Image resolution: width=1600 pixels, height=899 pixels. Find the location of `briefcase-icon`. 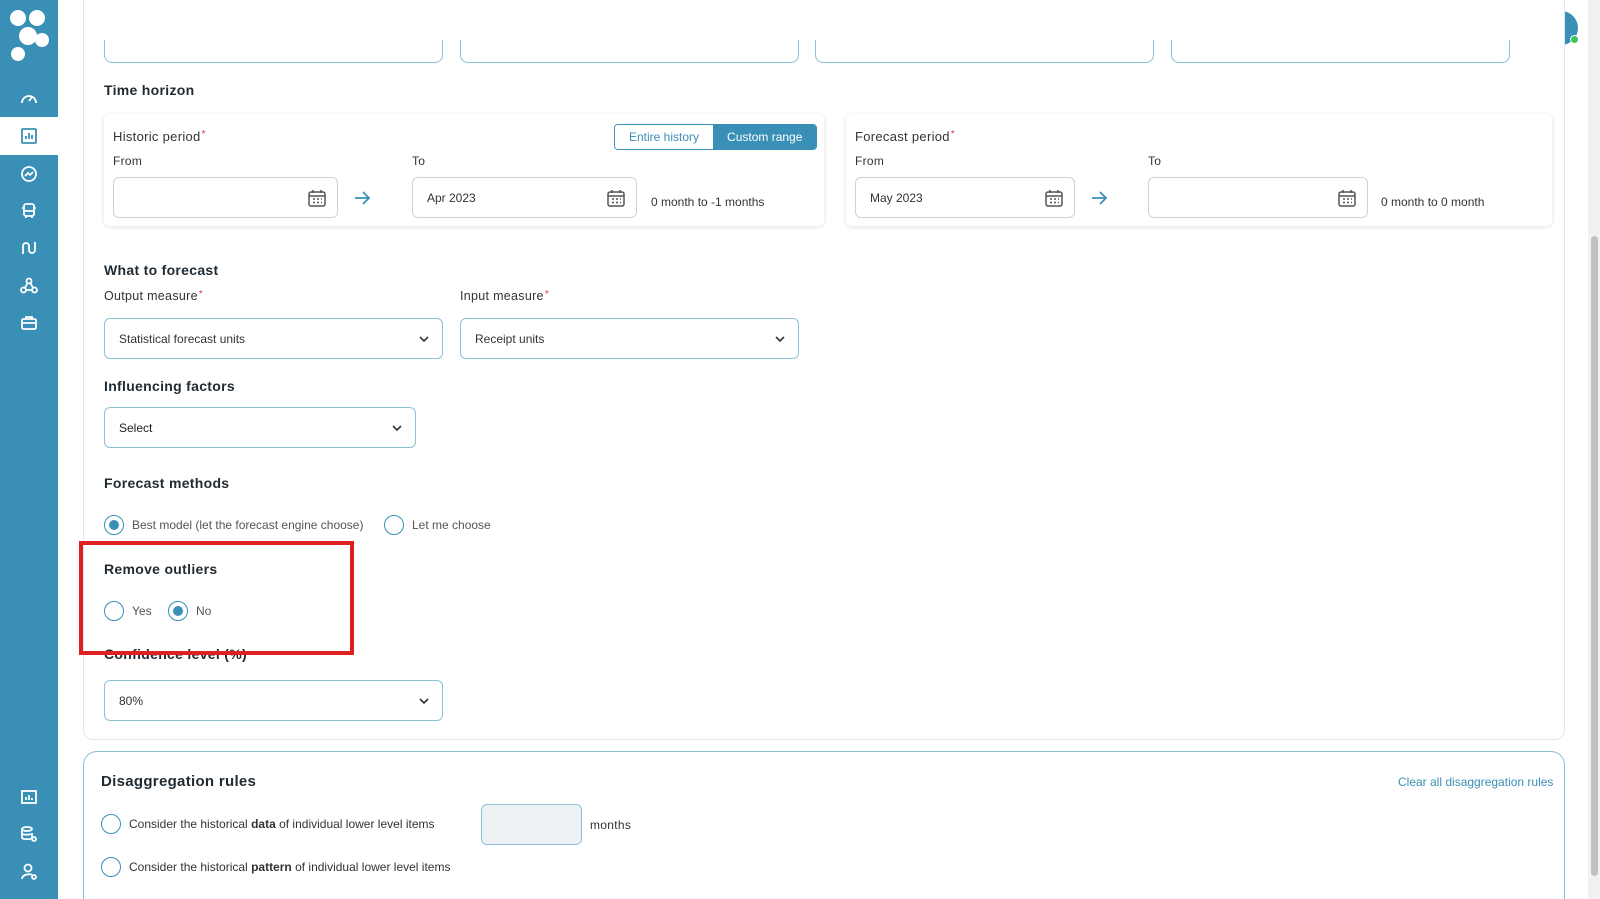

briefcase-icon is located at coordinates (29, 323).